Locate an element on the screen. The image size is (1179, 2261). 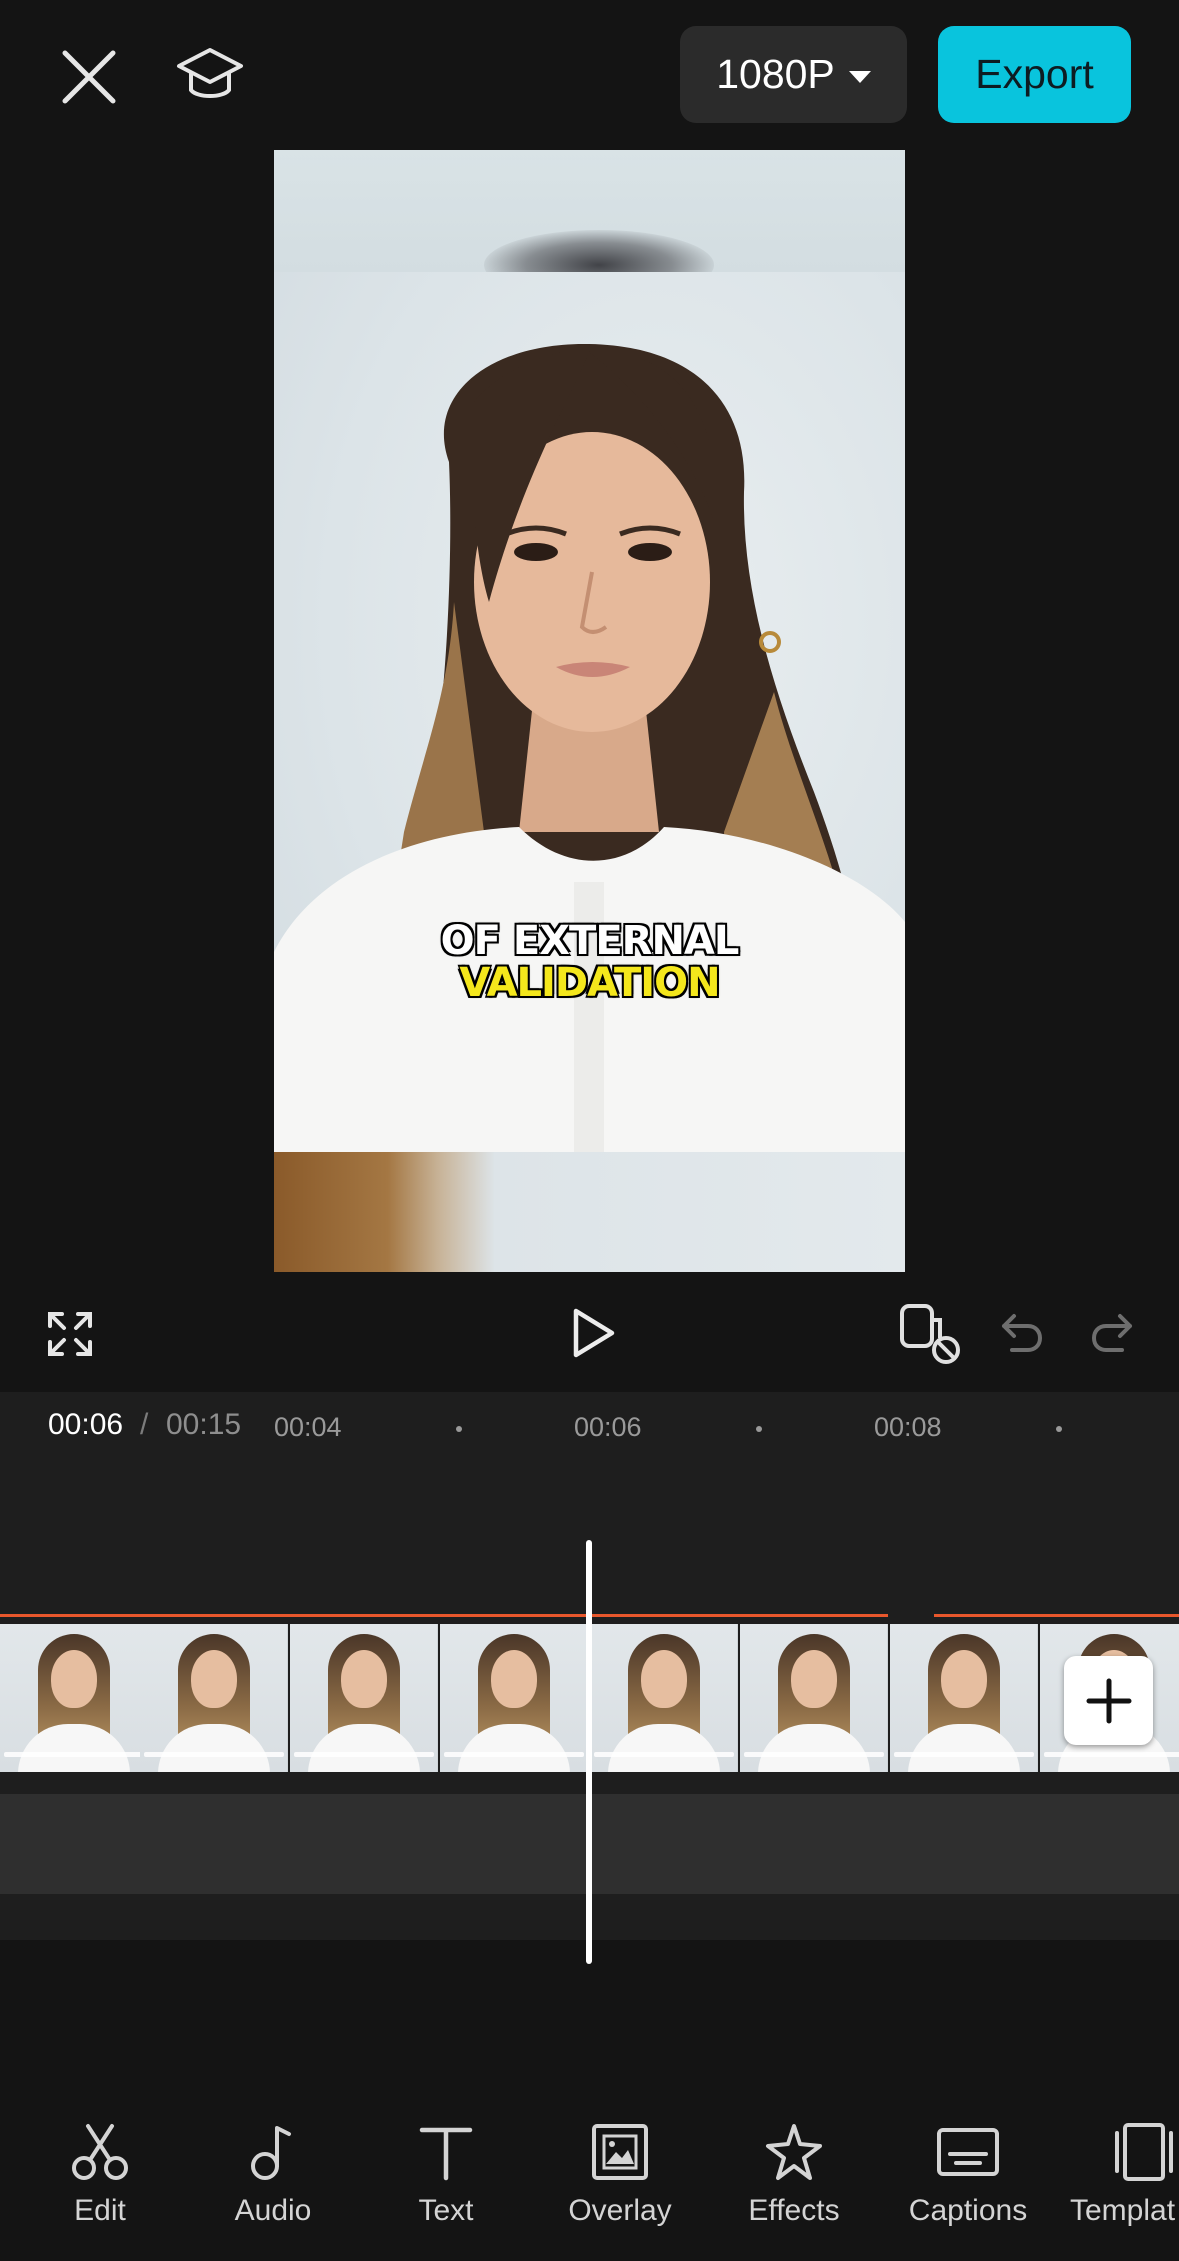
tool-label: Captions is located at coordinates (968, 2210).